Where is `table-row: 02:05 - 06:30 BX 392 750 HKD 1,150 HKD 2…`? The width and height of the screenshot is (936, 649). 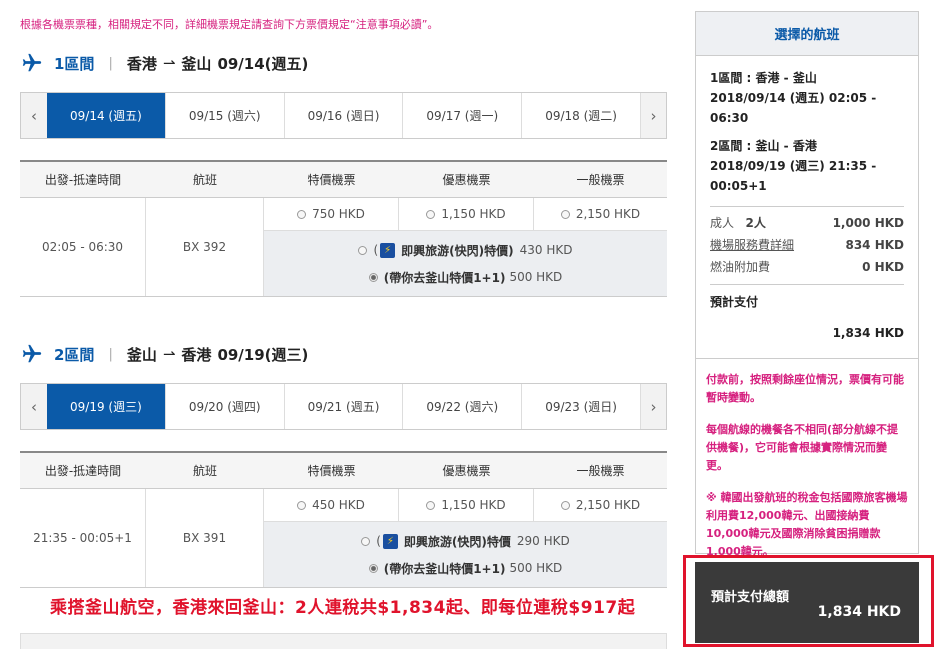
table-row: 02:05 - 06:30 BX 392 750 HKD 1,150 HKD 2… is located at coordinates (343, 247).